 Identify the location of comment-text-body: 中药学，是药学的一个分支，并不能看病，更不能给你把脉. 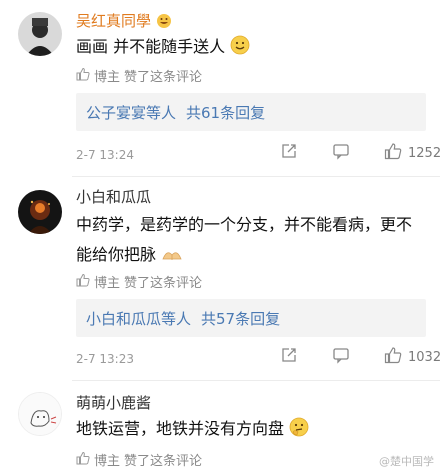
(244, 239).